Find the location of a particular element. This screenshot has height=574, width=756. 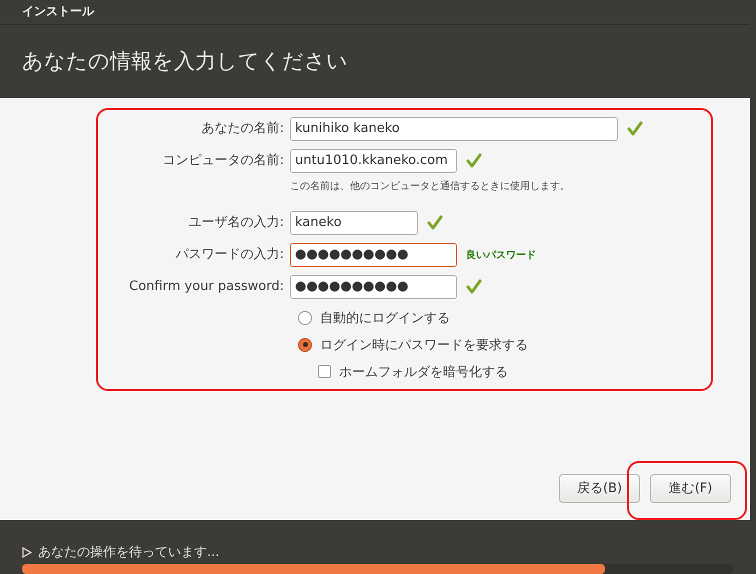

password-strength: 良いパスワード is located at coordinates (501, 255).